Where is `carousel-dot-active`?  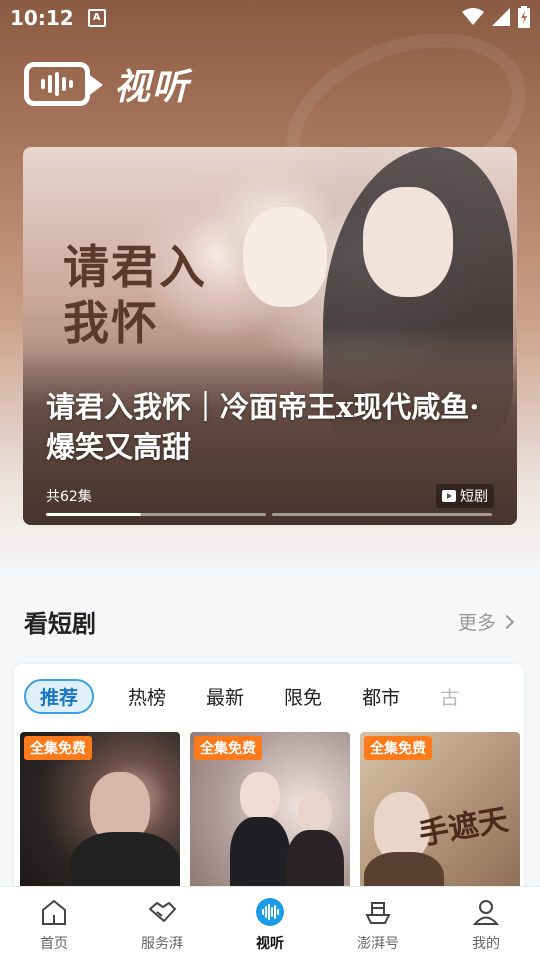 carousel-dot-active is located at coordinates (156, 514).